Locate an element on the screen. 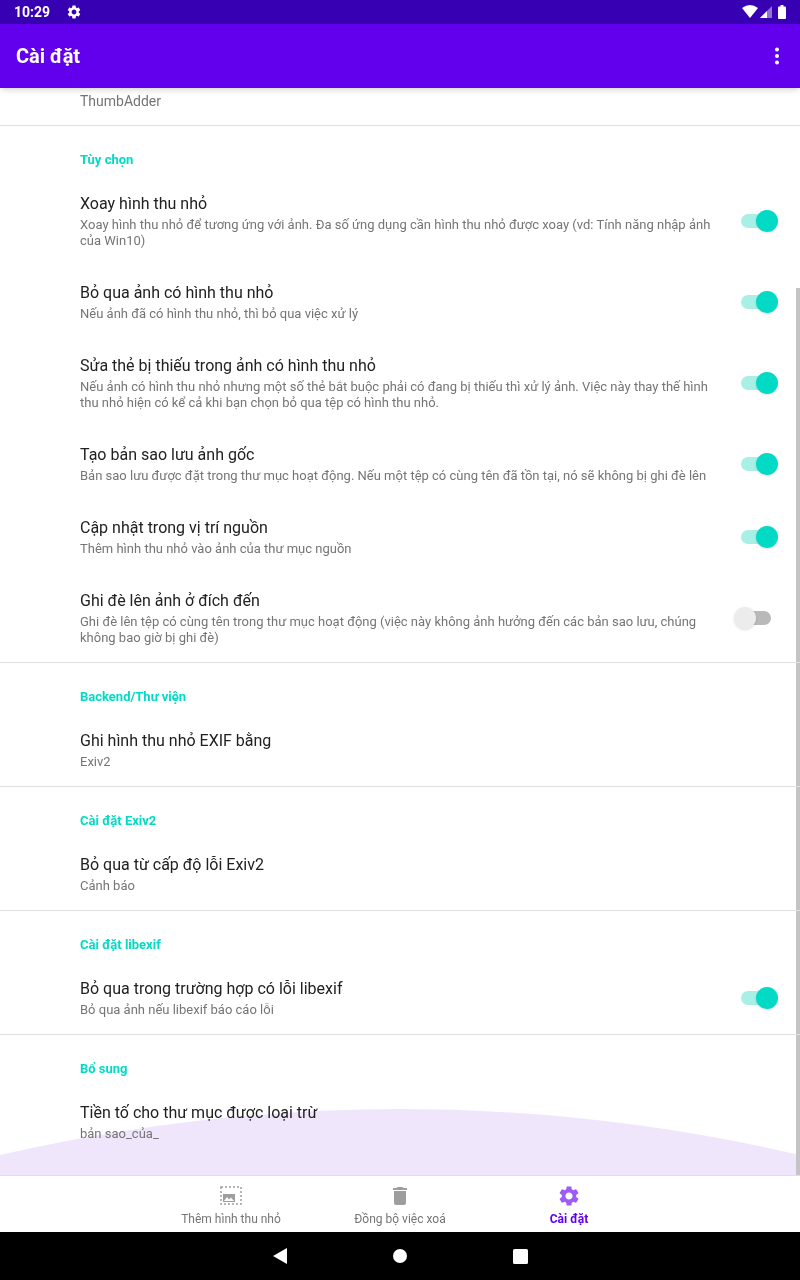  preference-summary: Bản sao lưu được đặt trong thư mục hoạt động. Nếu một tệp có cùng tên đã tồn tại, nó sẽ không bị ghi đè lên is located at coordinates (394, 476).